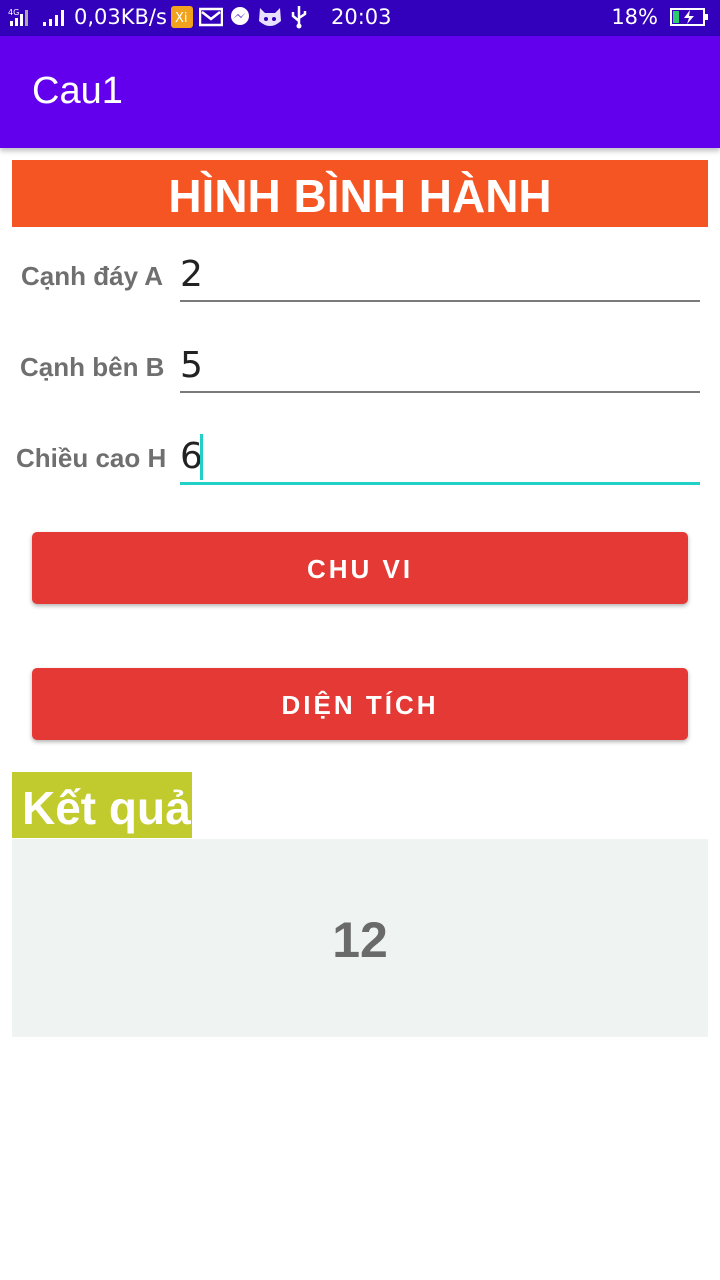 The image size is (720, 1280). I want to click on base-side-value: 2, so click(191, 274).